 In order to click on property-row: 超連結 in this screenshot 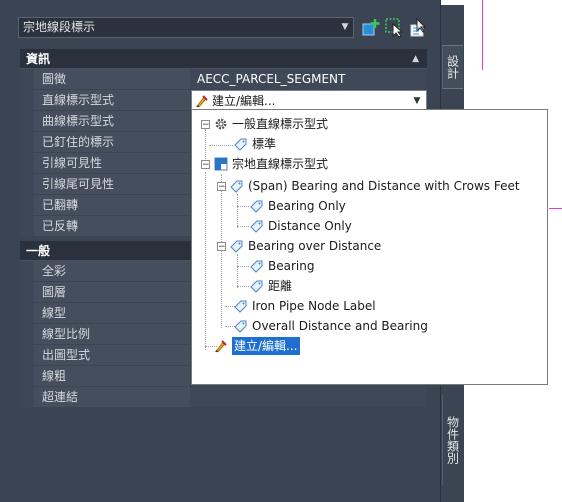, I will do `click(223, 397)`.